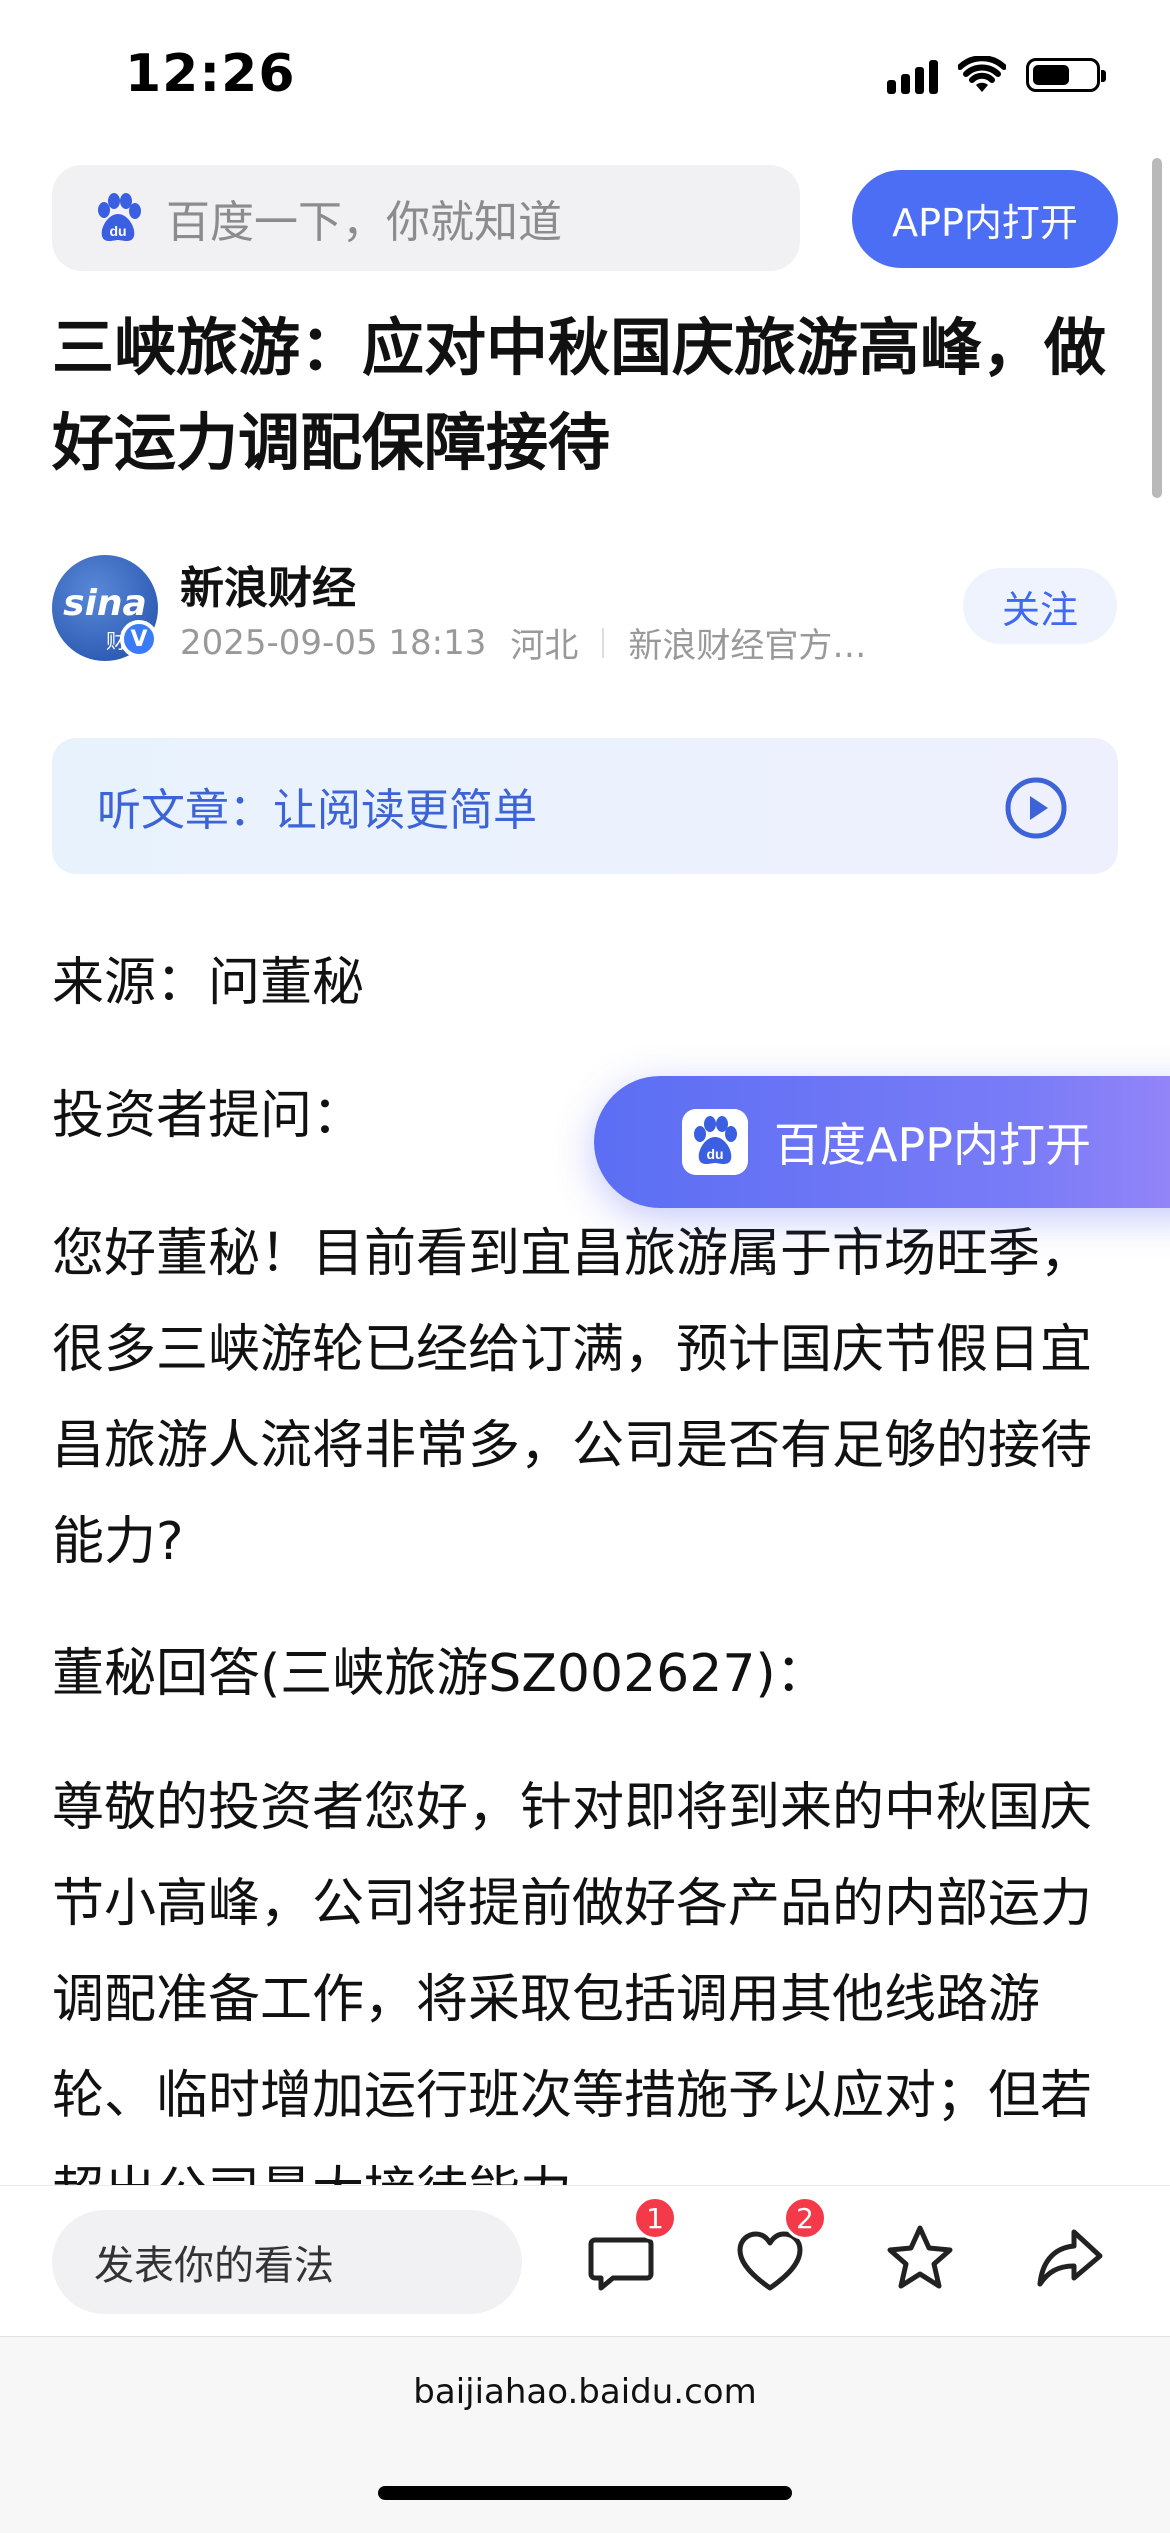 This screenshot has height=2533, width=1170. I want to click on search-placeholder: 百度一下，你就知道, so click(364, 218).